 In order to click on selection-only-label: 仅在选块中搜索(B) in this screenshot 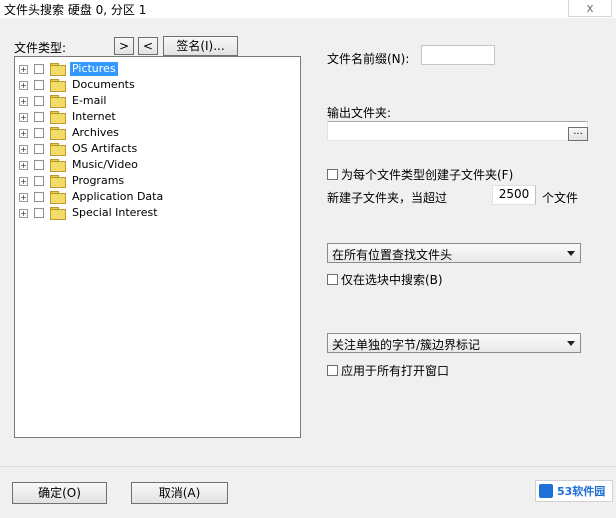, I will do `click(392, 280)`.